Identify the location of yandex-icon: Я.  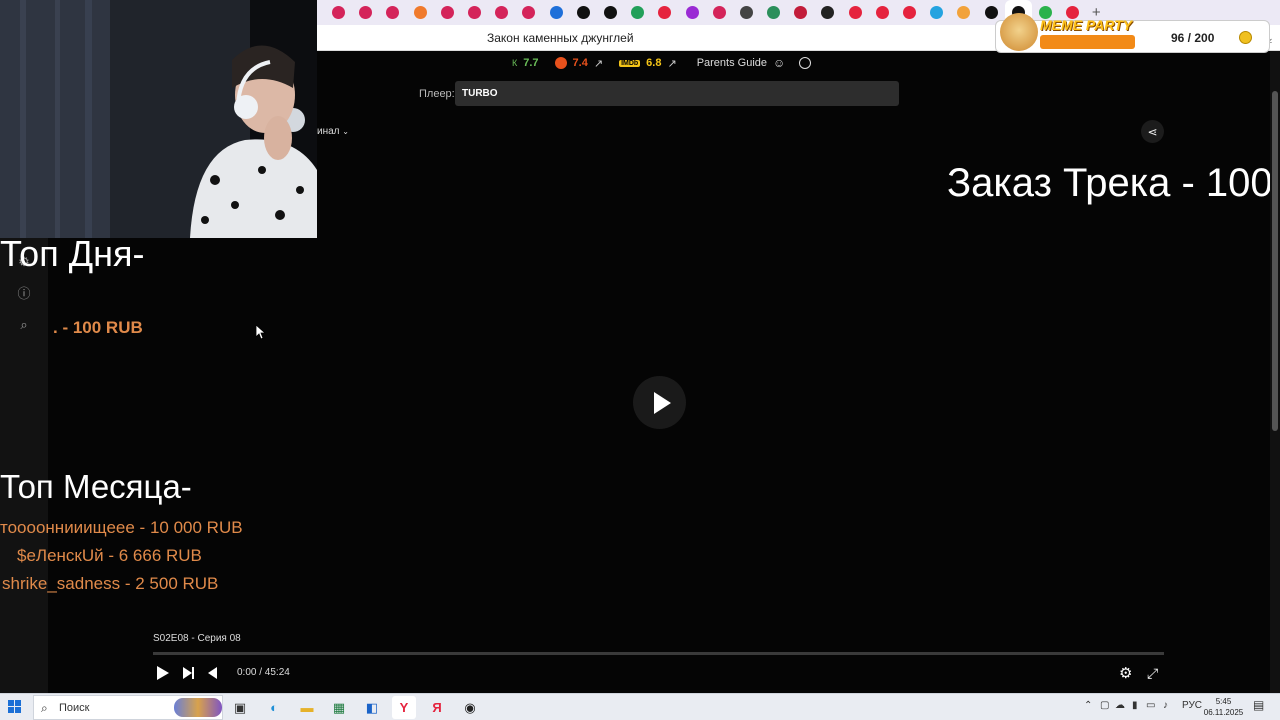
(437, 707).